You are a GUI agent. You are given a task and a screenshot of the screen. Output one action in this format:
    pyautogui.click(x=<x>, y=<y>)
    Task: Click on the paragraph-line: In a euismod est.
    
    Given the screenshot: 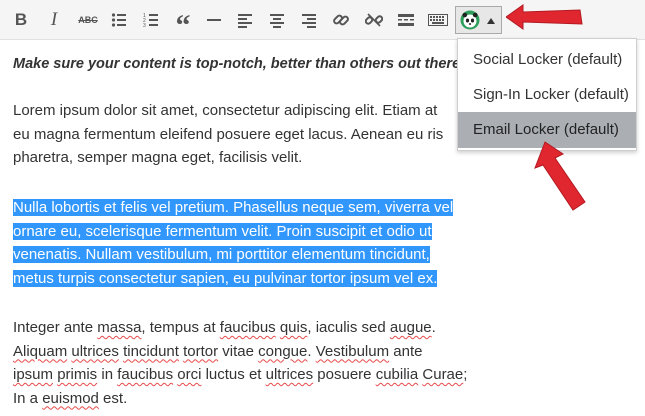 What is the action you would take?
    pyautogui.click(x=70, y=398)
    